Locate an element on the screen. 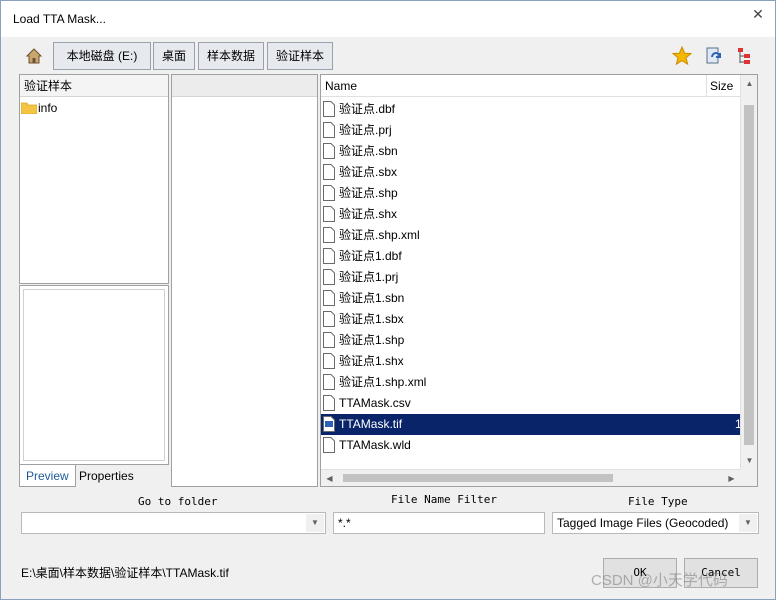 The width and height of the screenshot is (776, 600). file-row: 验证点1.dbf is located at coordinates (531, 256).